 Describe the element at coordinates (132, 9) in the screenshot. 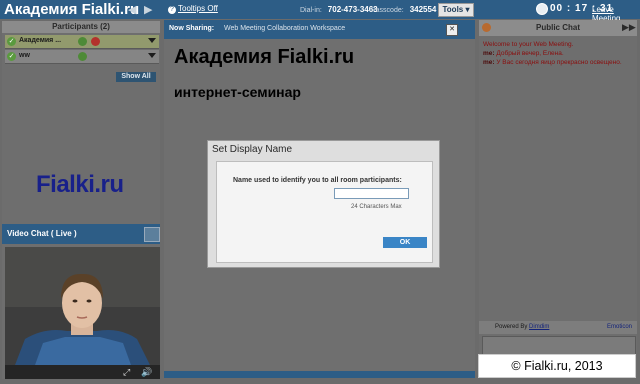

I see `back-arrow-icon: ◀` at that location.